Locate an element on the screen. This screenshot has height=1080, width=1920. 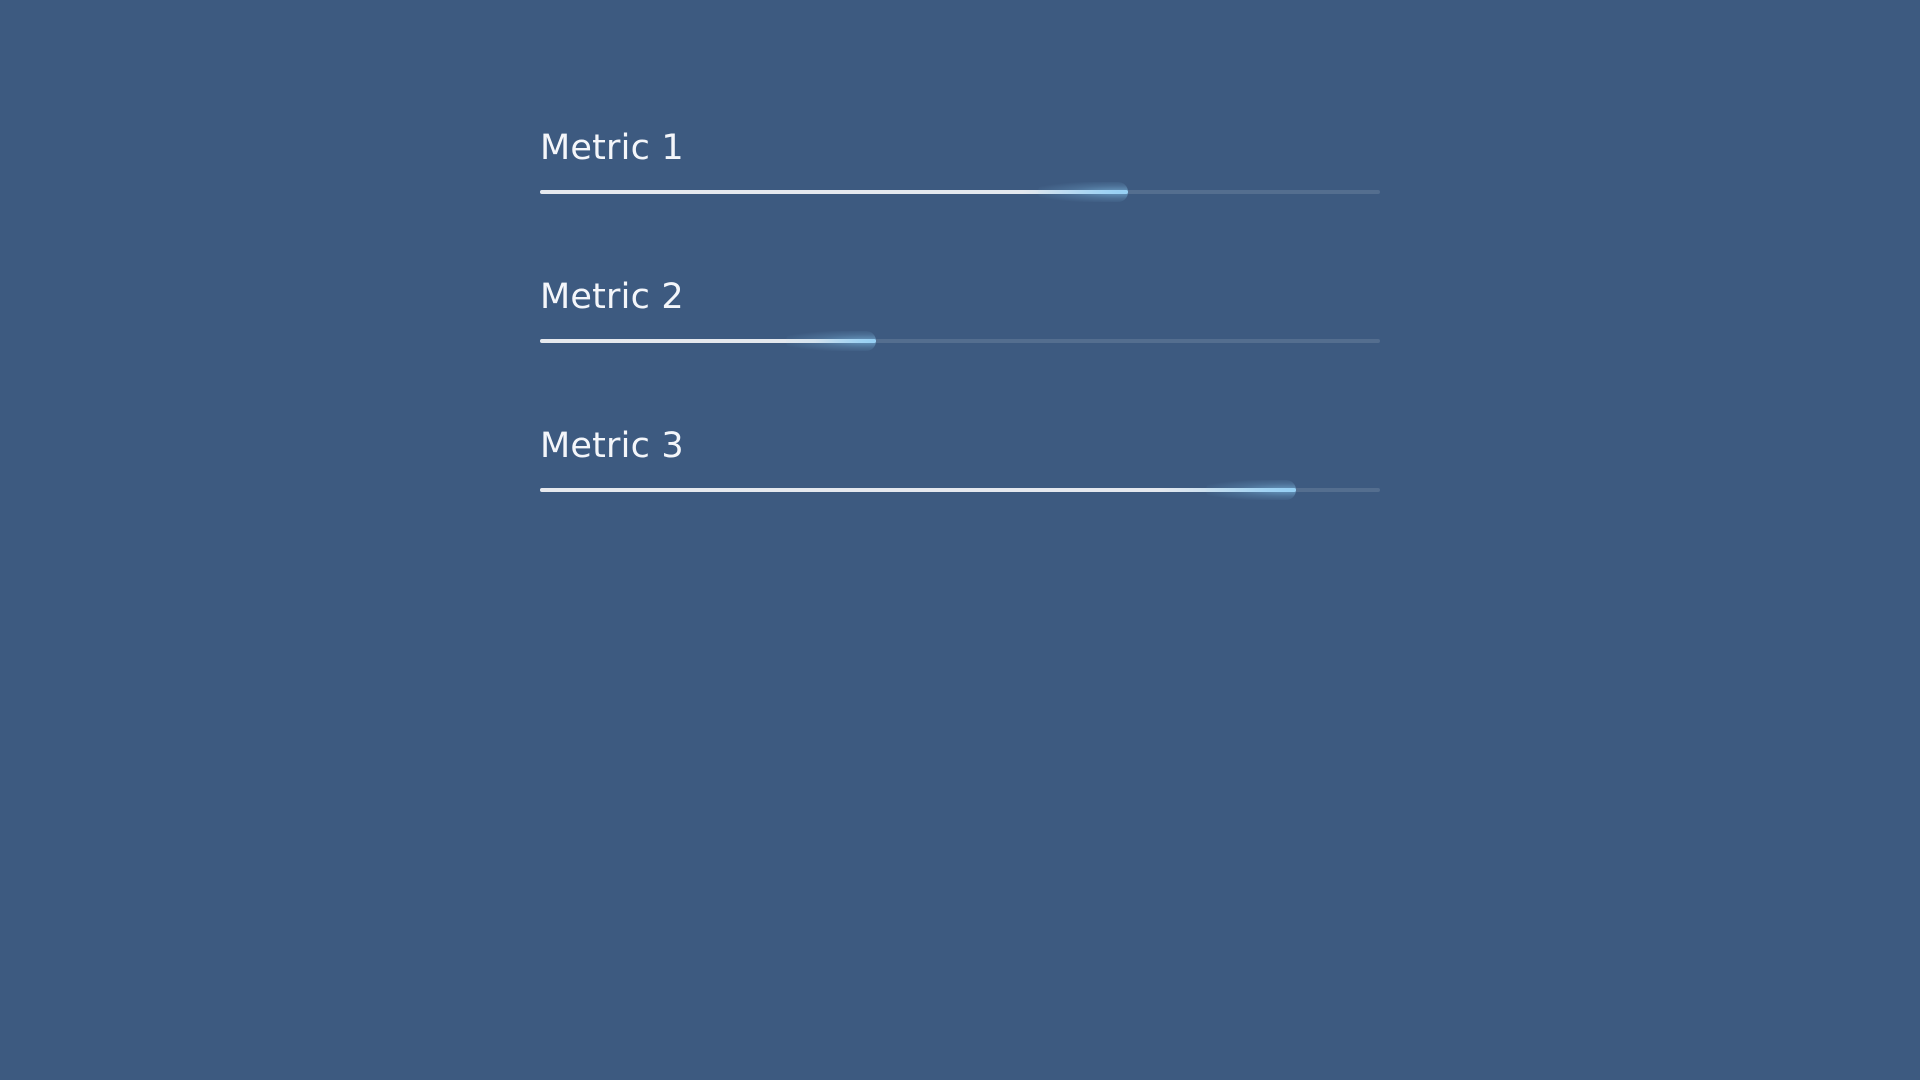
metric-item: Metric 3 is located at coordinates (960, 492).